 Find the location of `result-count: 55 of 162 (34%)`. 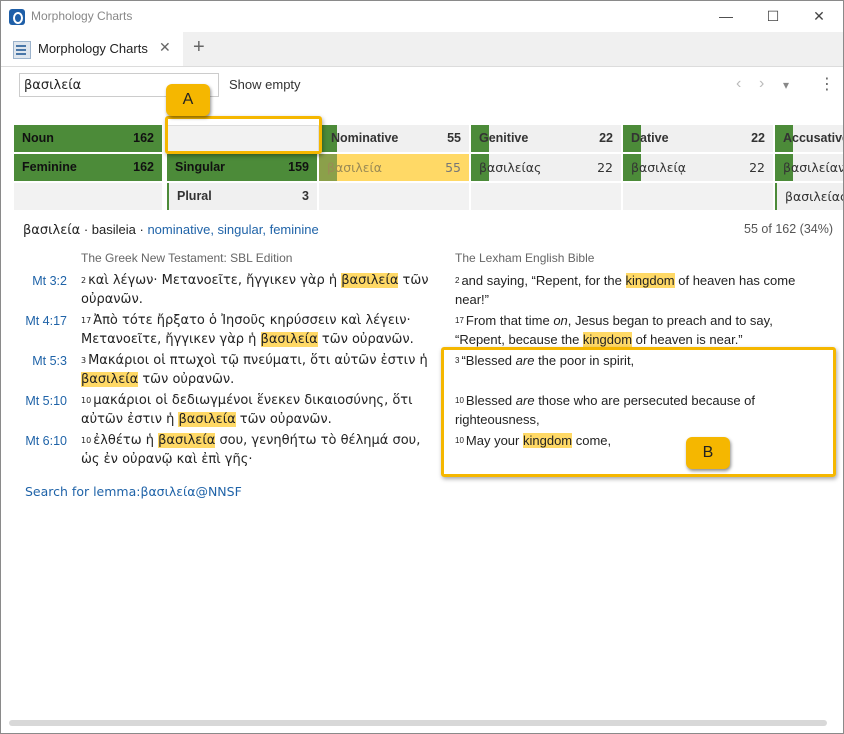

result-count: 55 of 162 (34%) is located at coordinates (788, 229).